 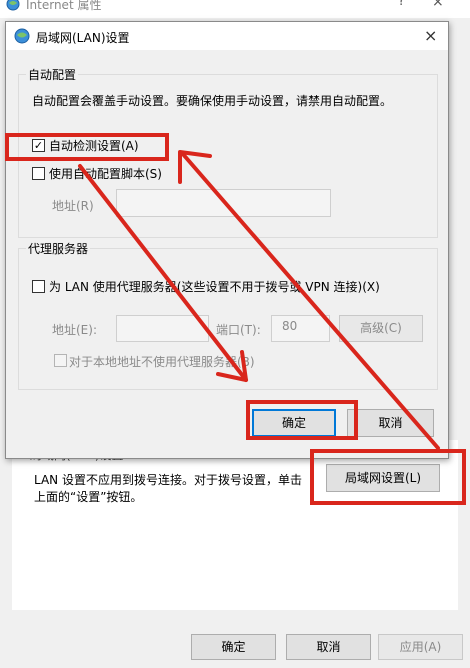 What do you see at coordinates (52, 74) in the screenshot?
I see `auto-config-group-label: 自动配置` at bounding box center [52, 74].